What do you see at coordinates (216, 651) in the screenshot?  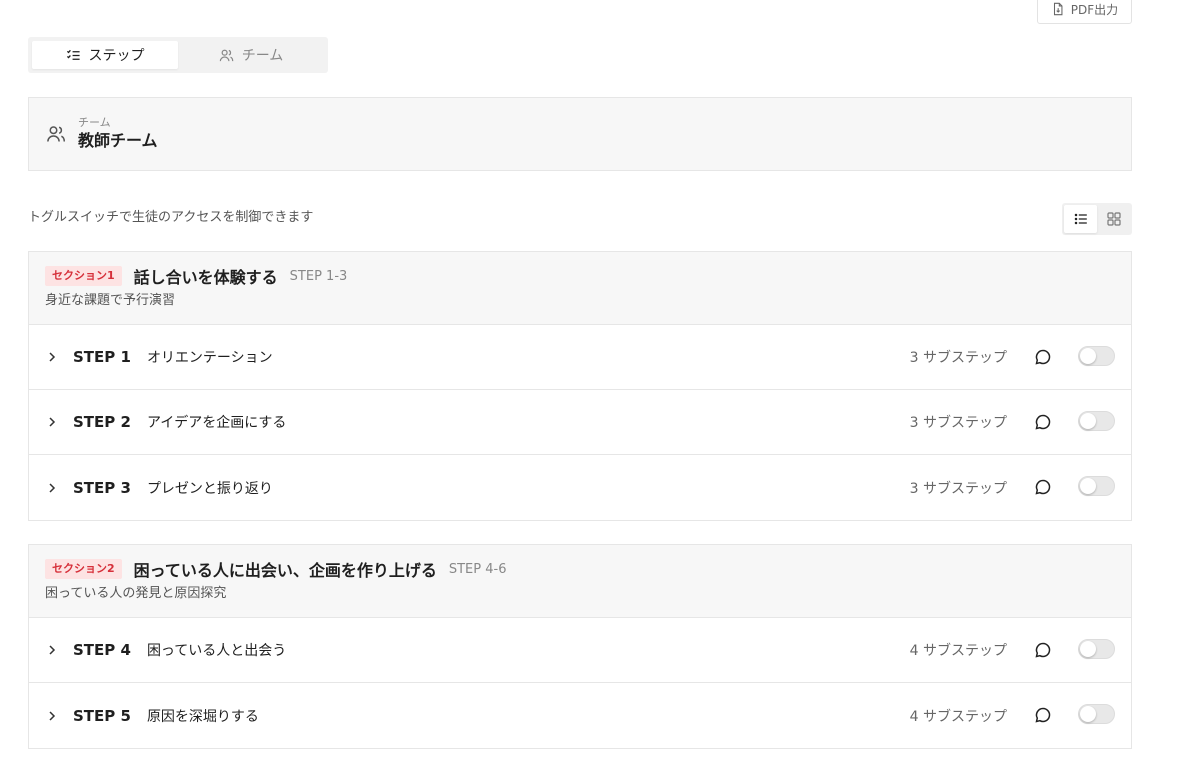 I see `step-name: 困っている人と出会う` at bounding box center [216, 651].